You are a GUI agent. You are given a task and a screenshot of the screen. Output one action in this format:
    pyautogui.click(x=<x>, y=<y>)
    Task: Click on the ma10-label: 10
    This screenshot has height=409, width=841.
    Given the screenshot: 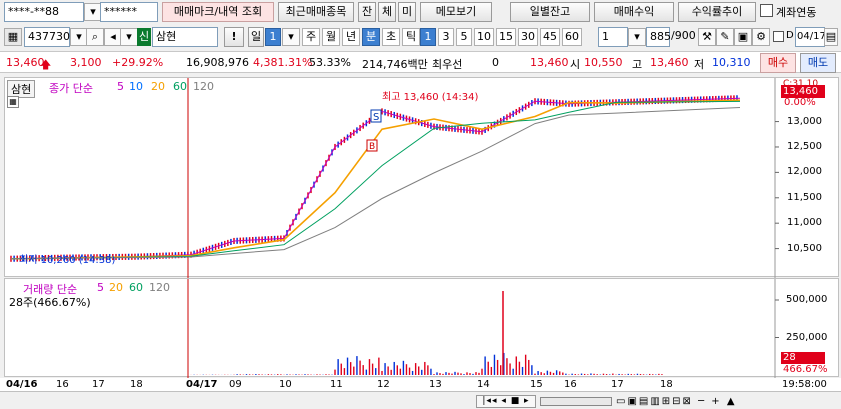 What is the action you would take?
    pyautogui.click(x=136, y=86)
    